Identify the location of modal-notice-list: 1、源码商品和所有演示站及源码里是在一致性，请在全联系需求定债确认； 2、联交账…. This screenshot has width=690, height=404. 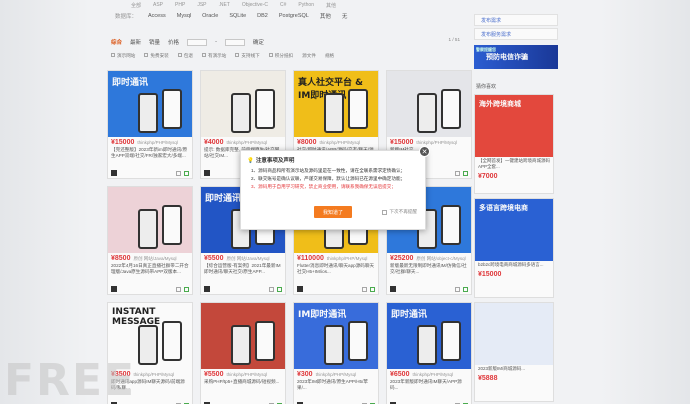
(328, 179).